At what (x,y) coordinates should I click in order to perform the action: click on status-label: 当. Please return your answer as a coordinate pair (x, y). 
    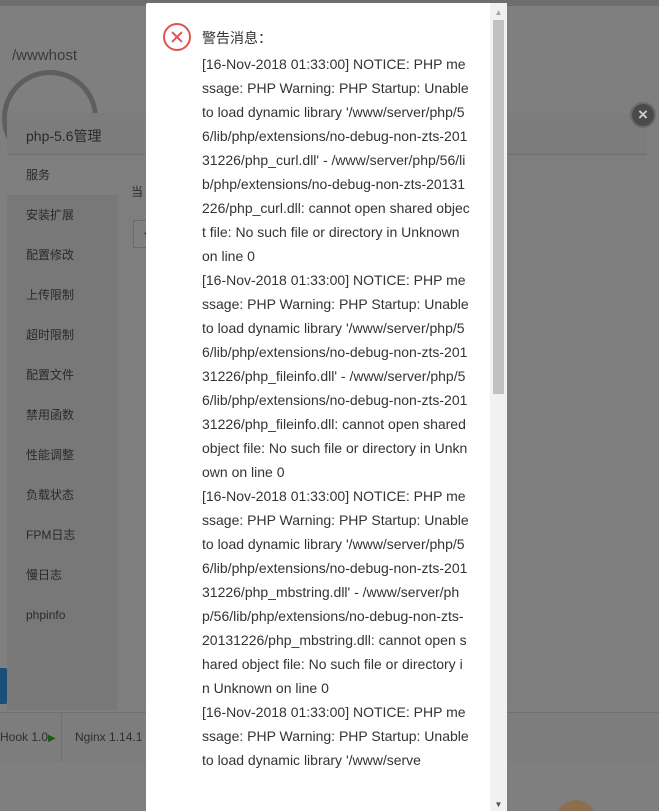
    Looking at the image, I should click on (137, 192).